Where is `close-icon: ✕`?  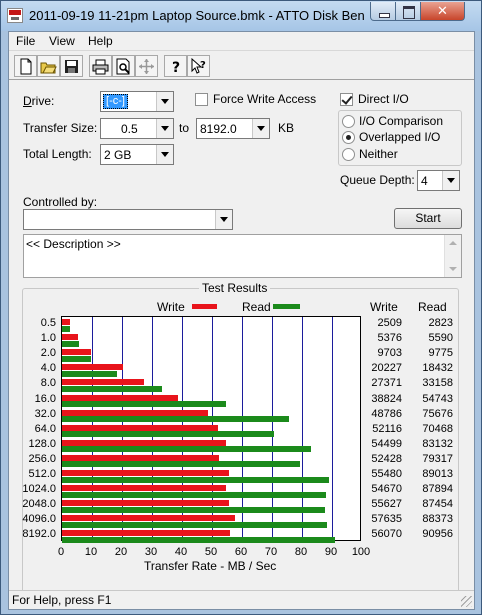 close-icon: ✕ is located at coordinates (442, 10).